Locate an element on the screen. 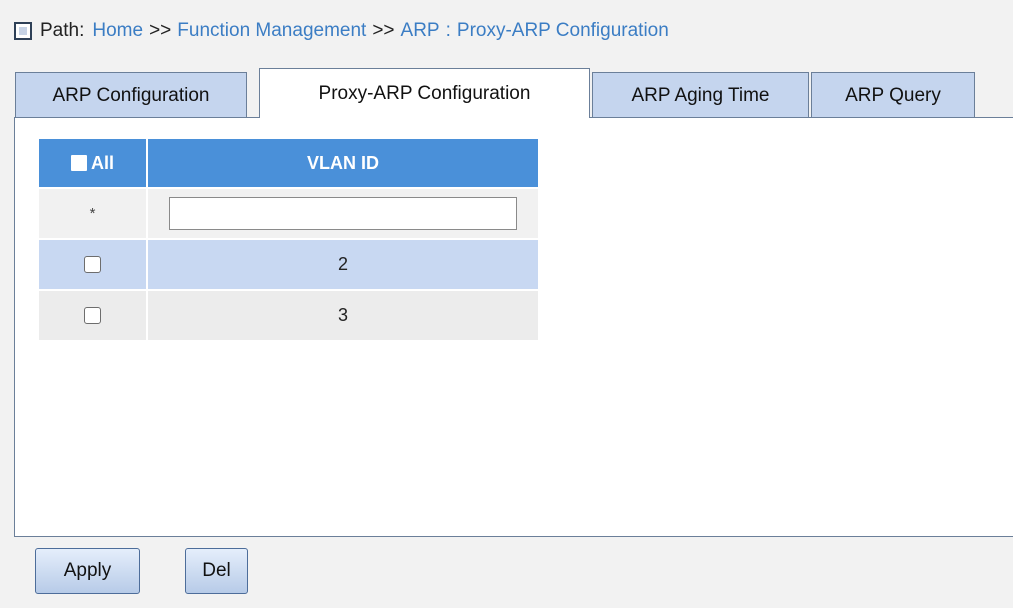 The width and height of the screenshot is (1013, 608). breadcrumb-arp-link: ARP is located at coordinates (420, 31).